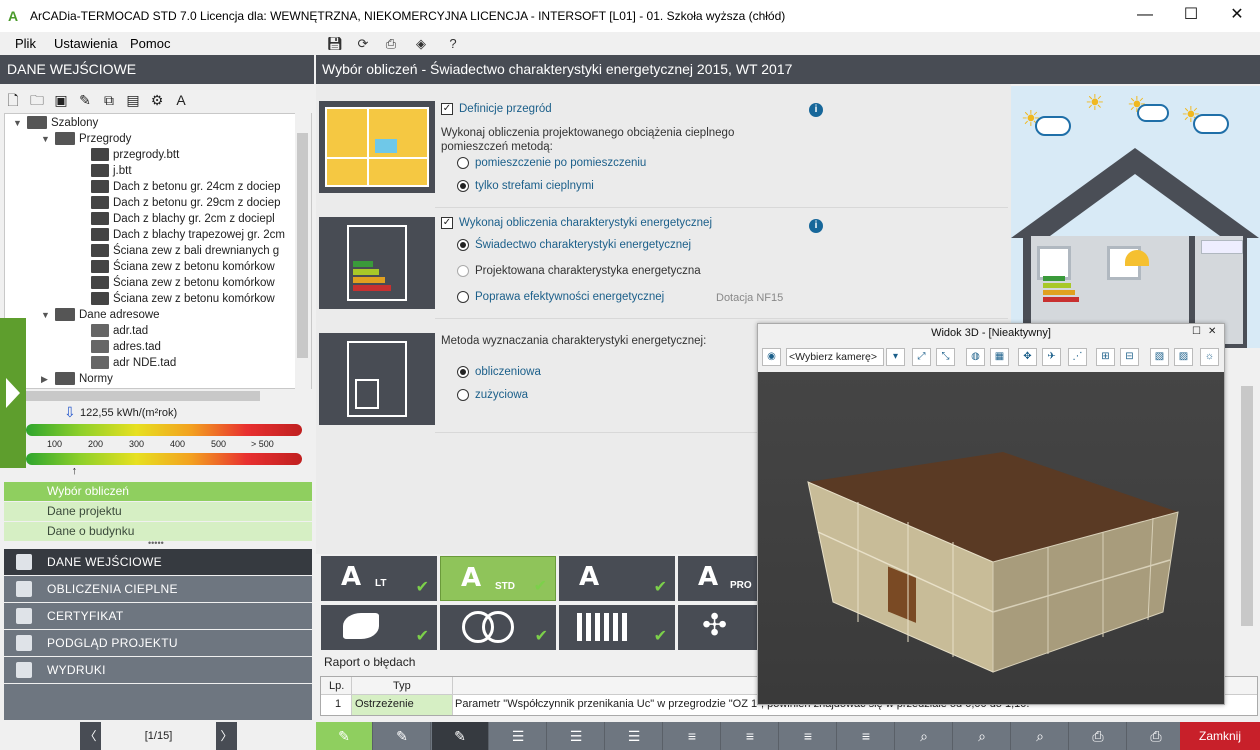 The image size is (1260, 750). I want to click on save-icon: 💾︎, so click(335, 43).